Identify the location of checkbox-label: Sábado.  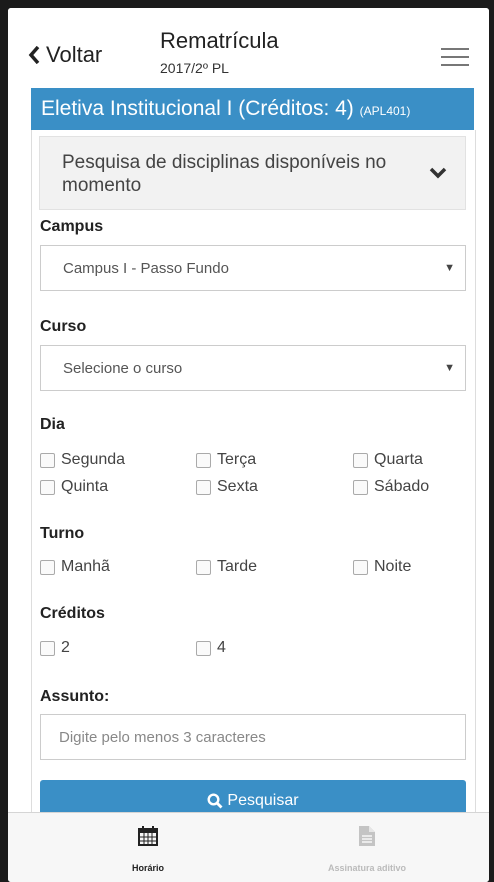
(402, 486).